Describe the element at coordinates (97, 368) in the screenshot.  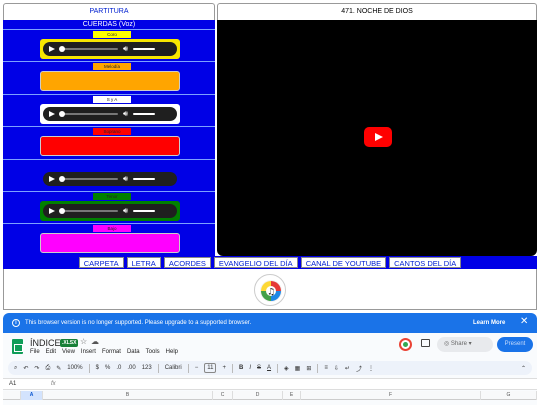
I see `currency-button: $` at that location.